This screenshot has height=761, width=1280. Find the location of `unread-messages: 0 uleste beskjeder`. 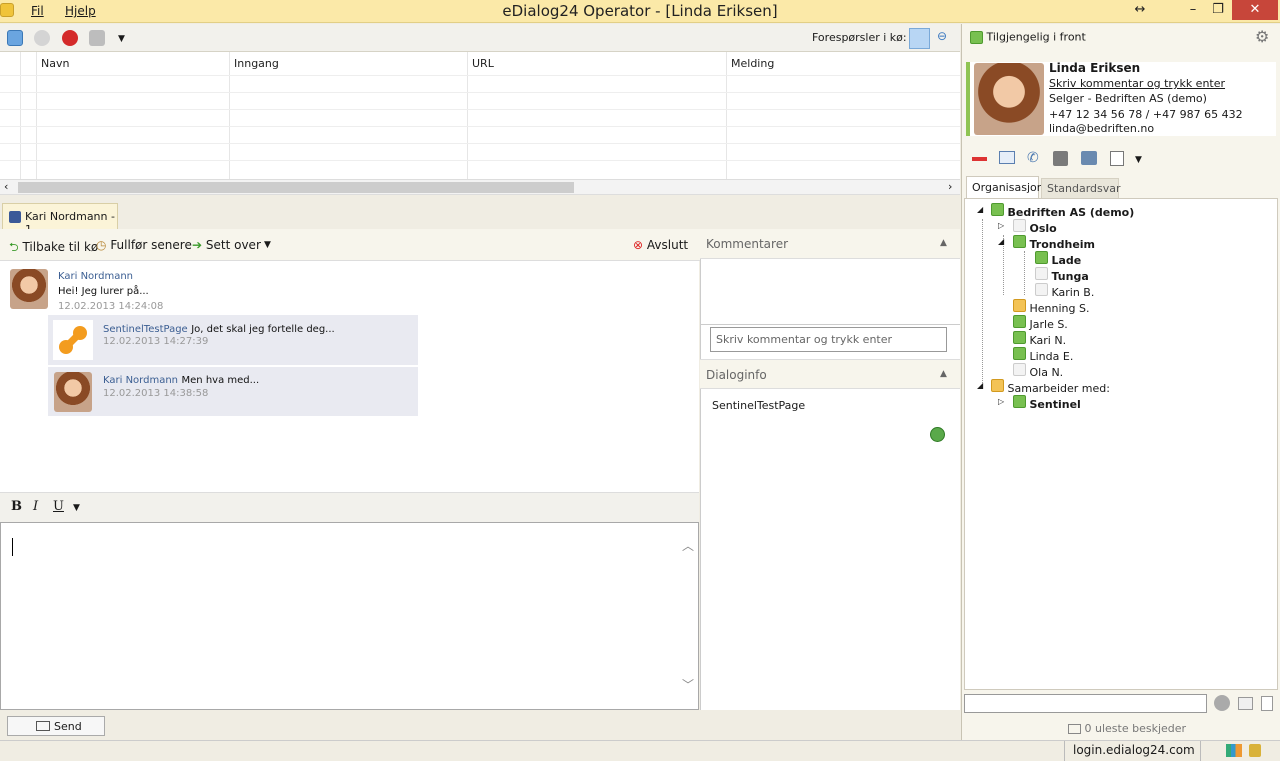

unread-messages: 0 uleste beskjeder is located at coordinates (1127, 728).